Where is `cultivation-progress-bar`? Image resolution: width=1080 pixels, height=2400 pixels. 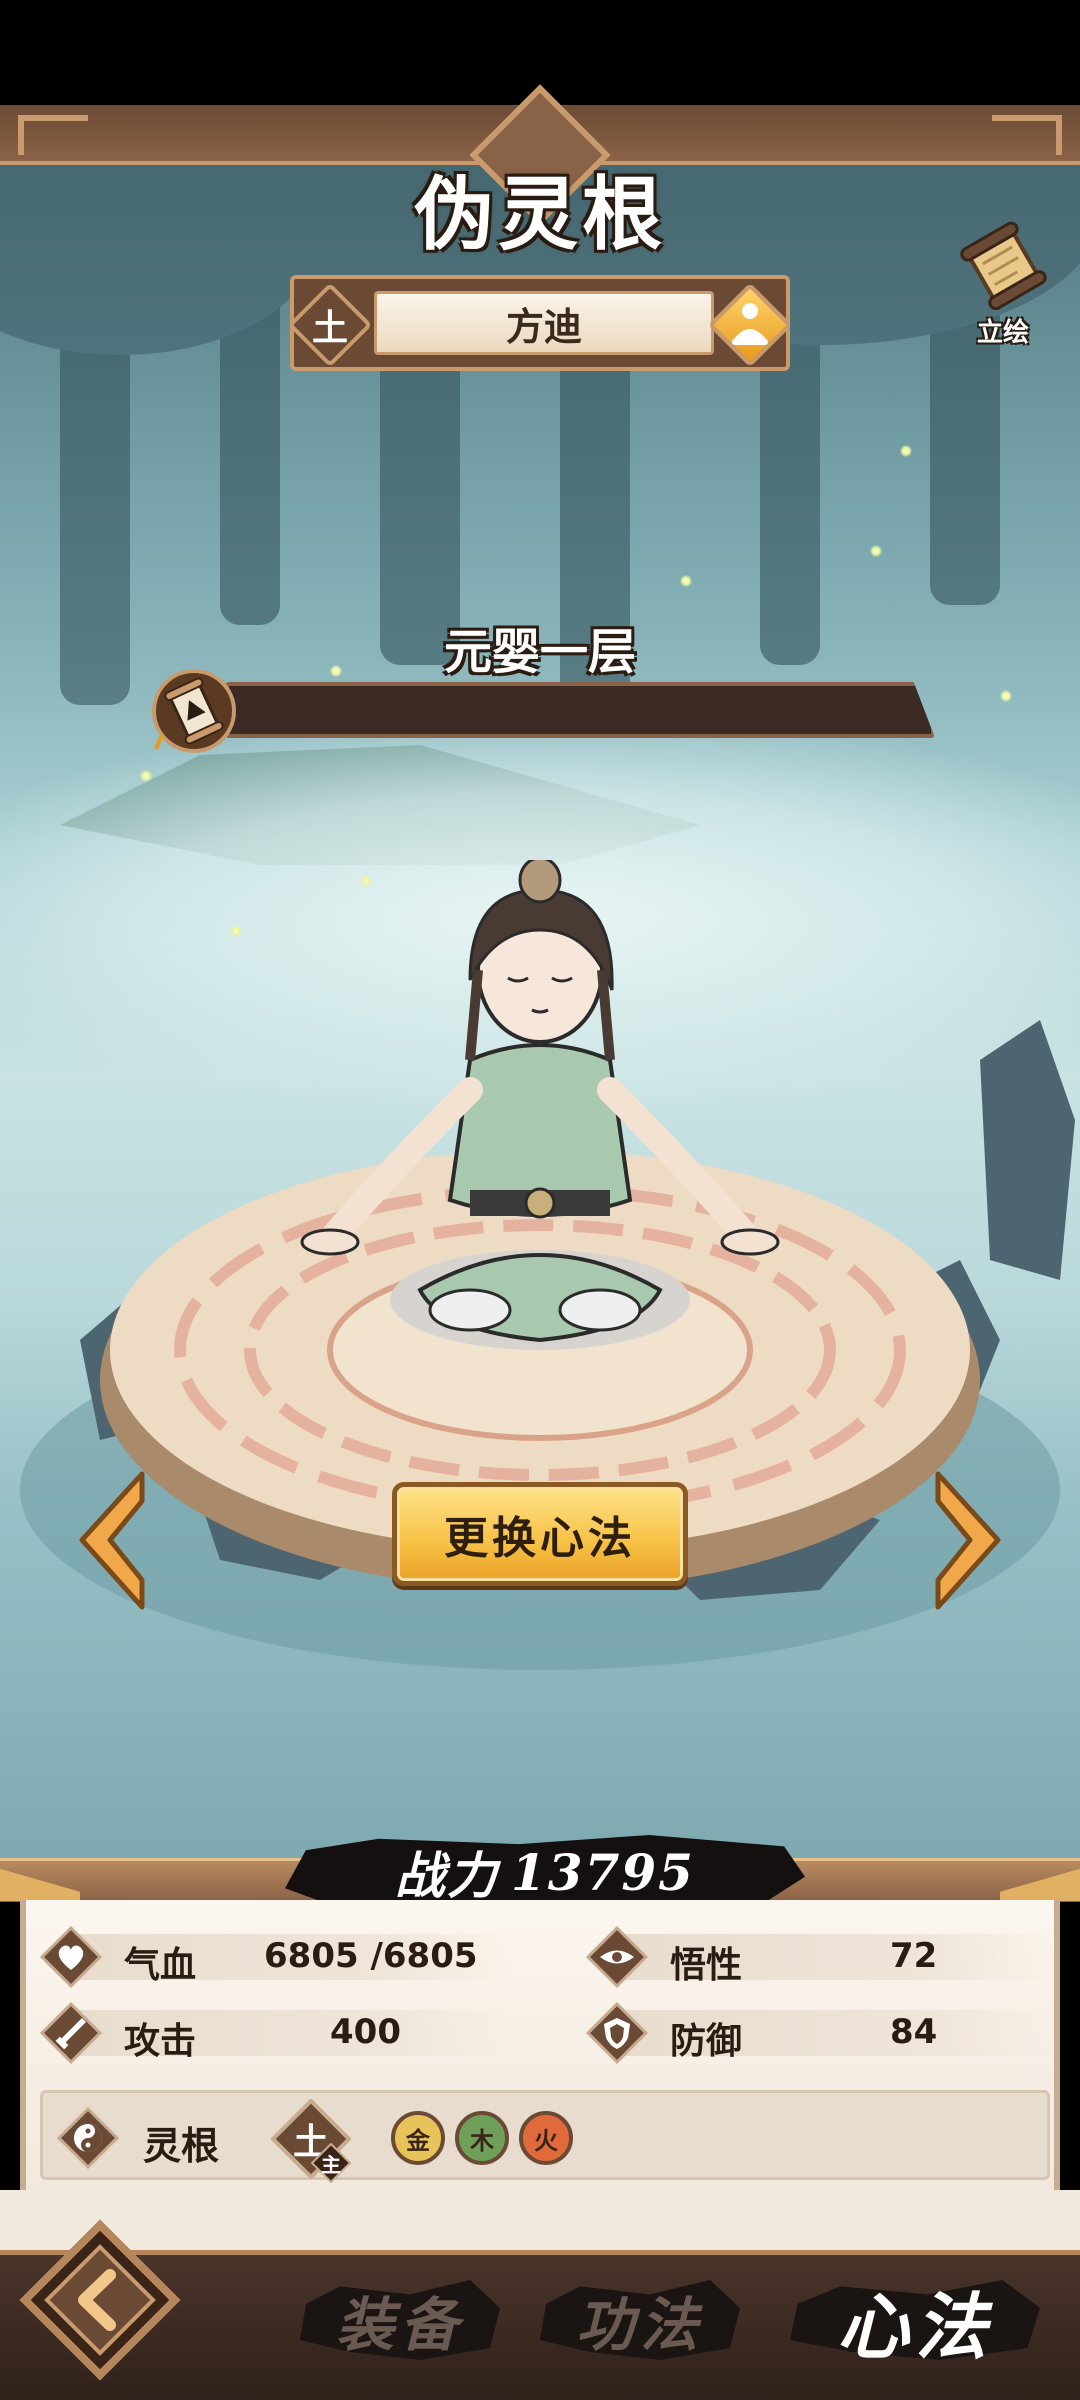
cultivation-progress-bar is located at coordinates (580, 710).